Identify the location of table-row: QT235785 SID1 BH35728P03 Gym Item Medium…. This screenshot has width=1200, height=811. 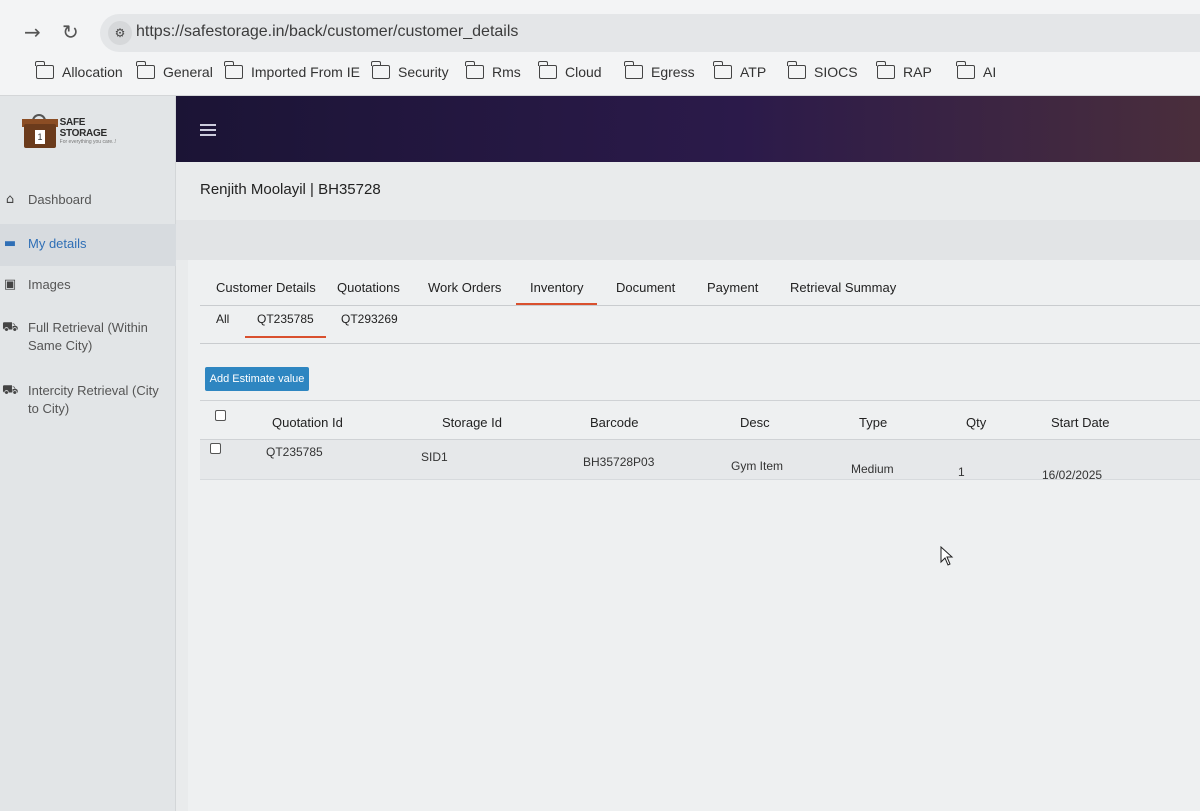
(700, 461).